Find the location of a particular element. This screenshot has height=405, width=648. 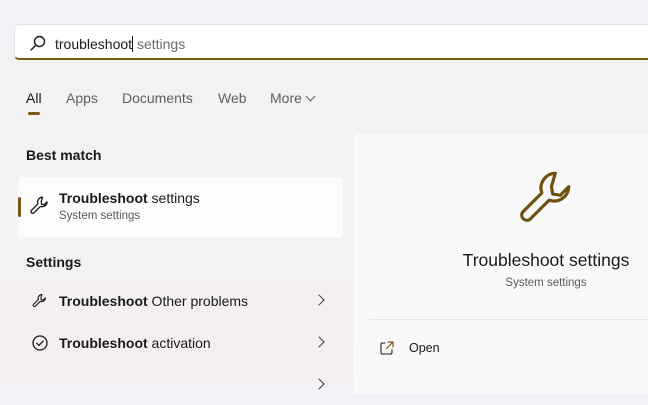

result-label: Troubleshoot activation is located at coordinates (135, 343).